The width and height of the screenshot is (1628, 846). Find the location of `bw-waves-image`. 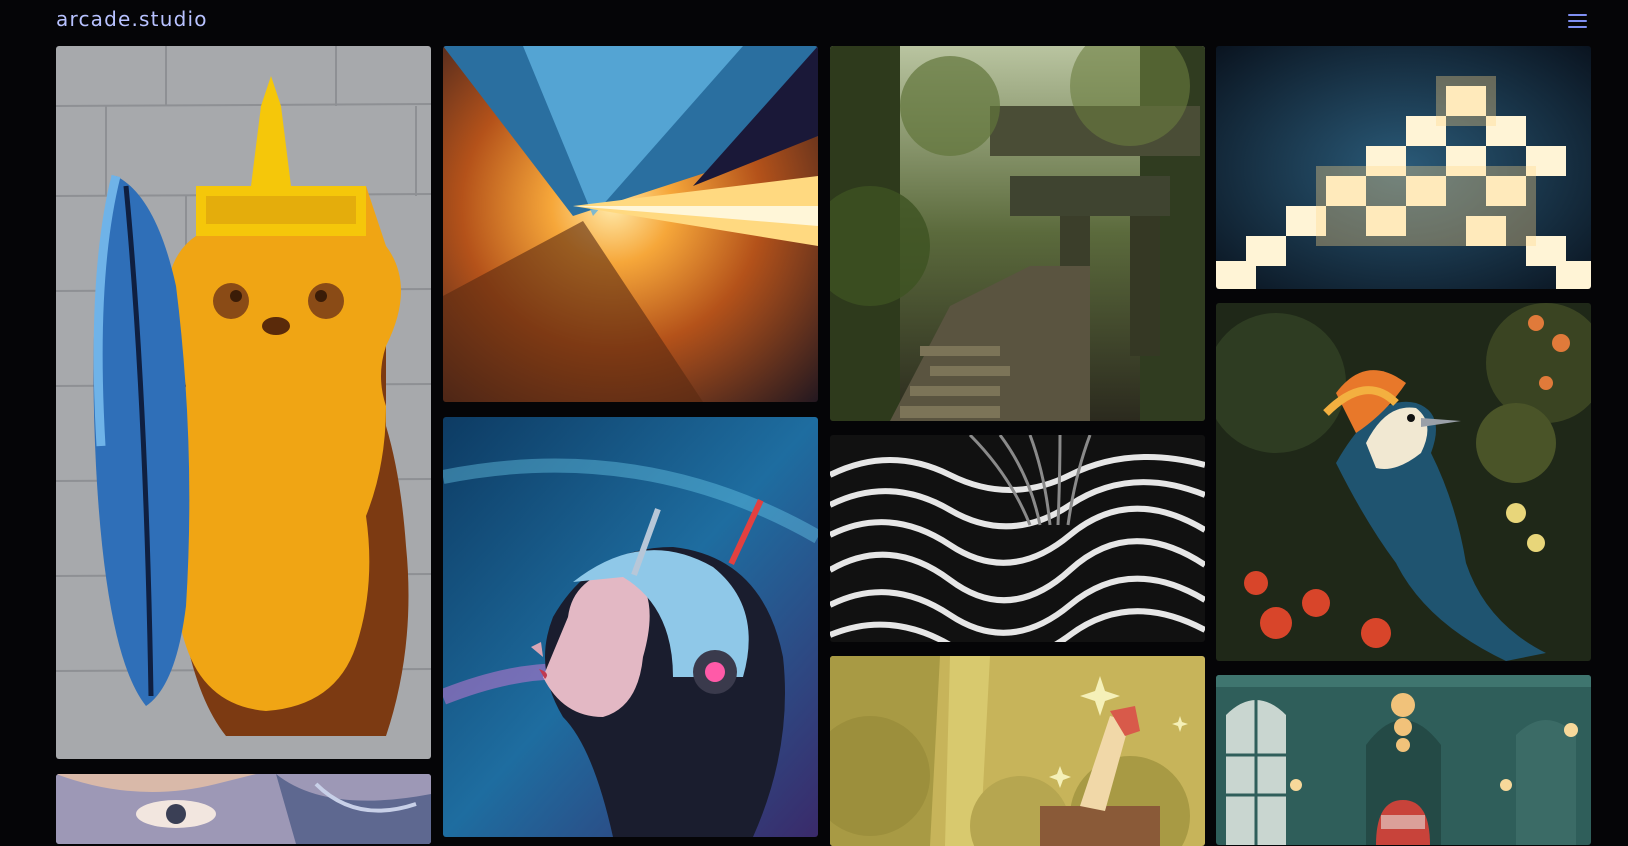

bw-waves-image is located at coordinates (1017, 538).